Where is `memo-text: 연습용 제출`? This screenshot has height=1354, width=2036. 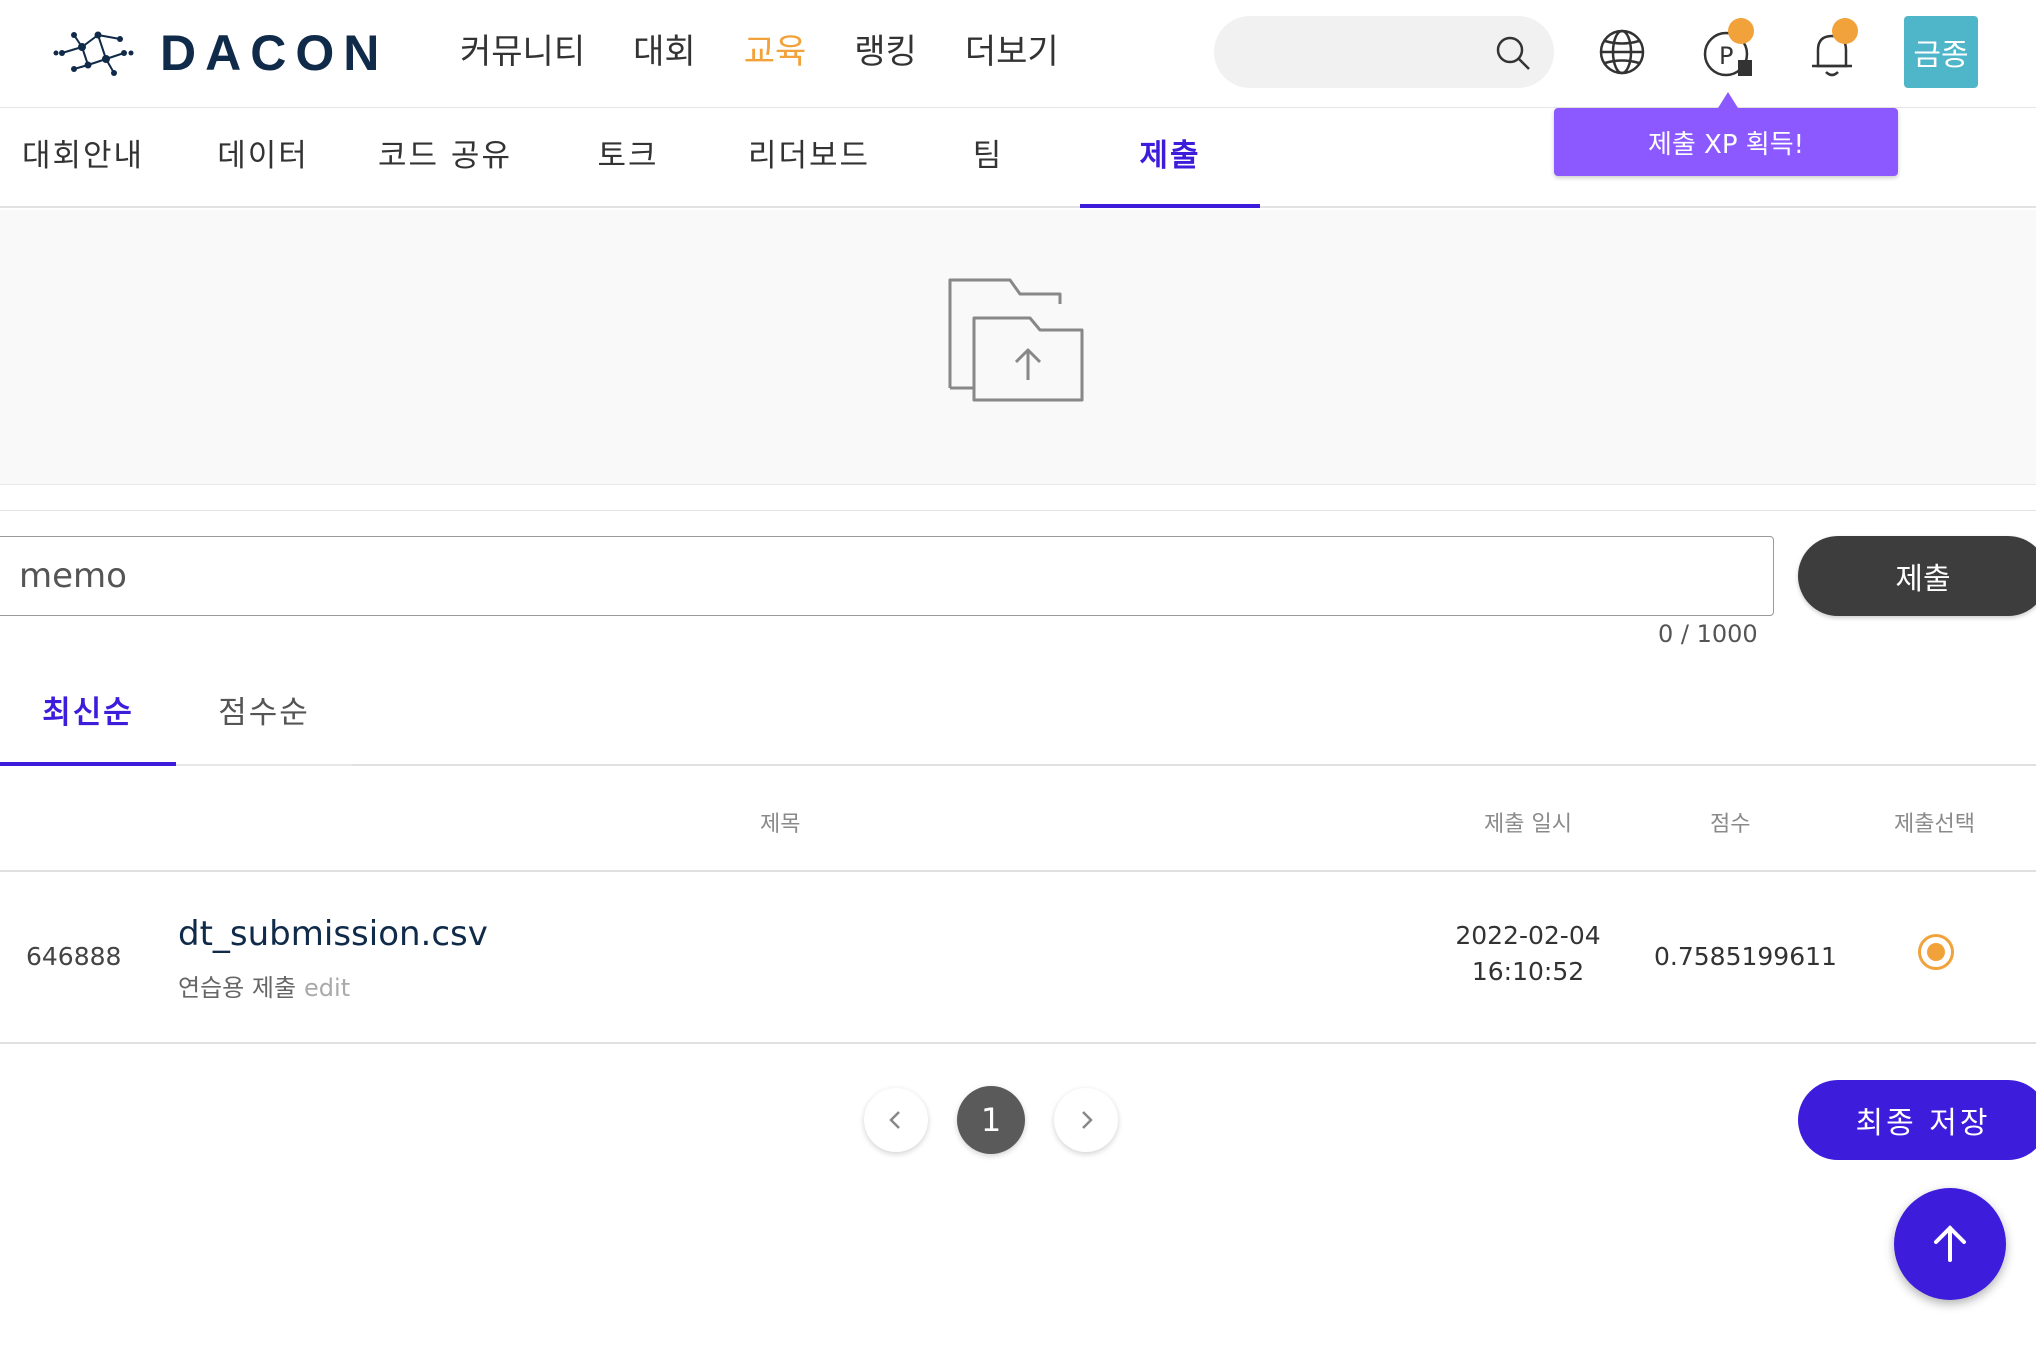 memo-text: 연습용 제출 is located at coordinates (237, 988).